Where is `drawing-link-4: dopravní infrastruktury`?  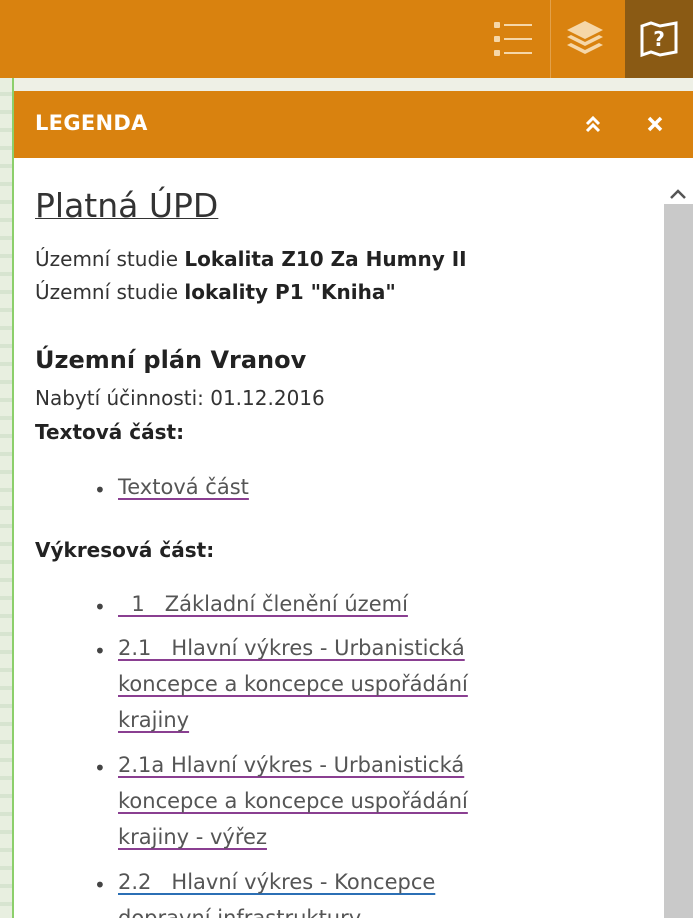
drawing-link-4: dopravní infrastruktury is located at coordinates (239, 909).